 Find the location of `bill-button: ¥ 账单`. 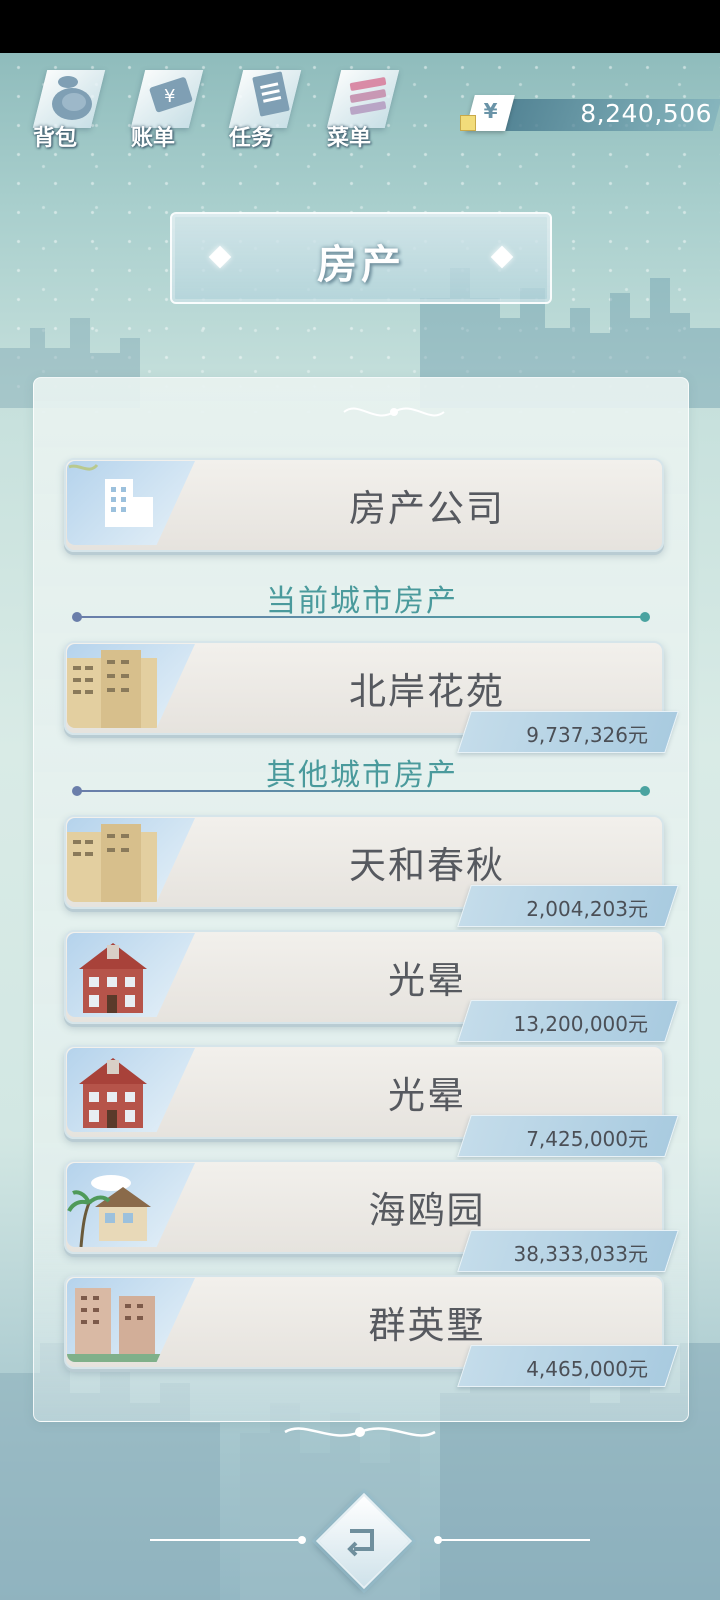

bill-button: ¥ 账单 is located at coordinates (163, 106).